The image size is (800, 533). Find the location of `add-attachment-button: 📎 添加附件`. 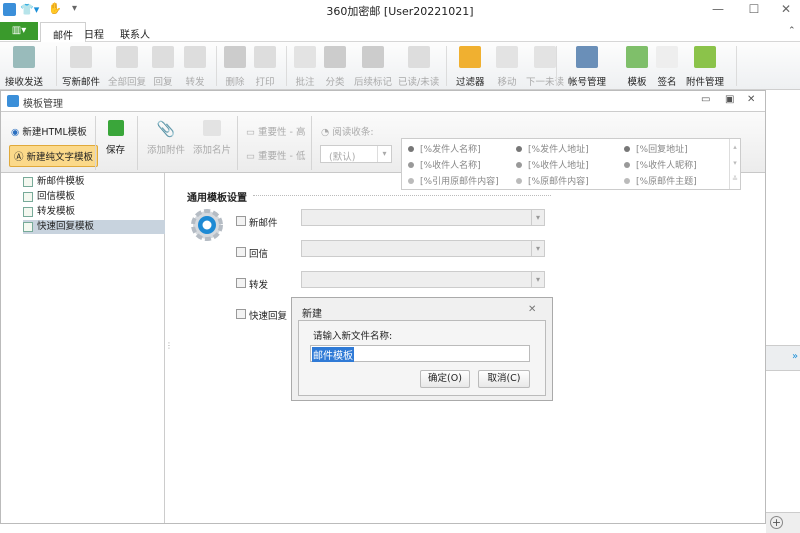

add-attachment-button: 📎 添加附件 is located at coordinates (166, 138).